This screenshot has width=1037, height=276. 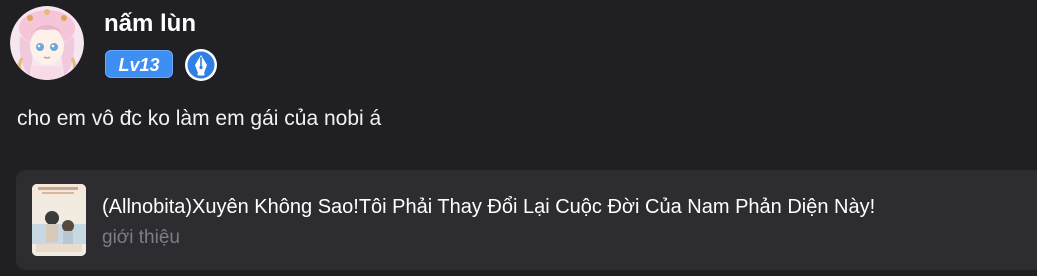 What do you see at coordinates (139, 64) in the screenshot?
I see `level-badge: Lv13` at bounding box center [139, 64].